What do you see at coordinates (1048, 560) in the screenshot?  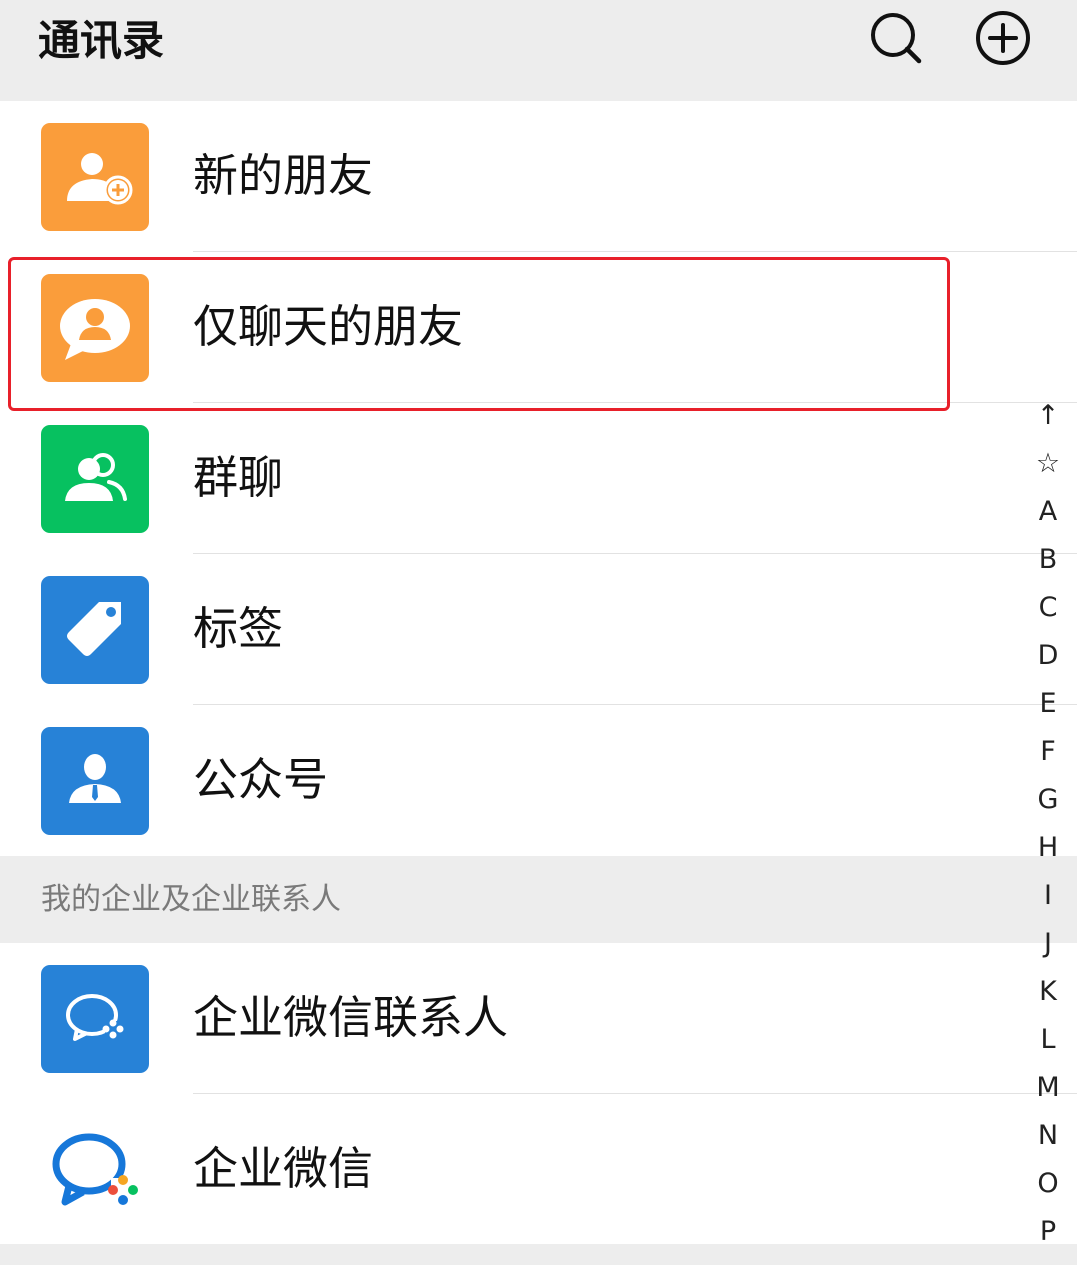 I see `index-letter: B` at bounding box center [1048, 560].